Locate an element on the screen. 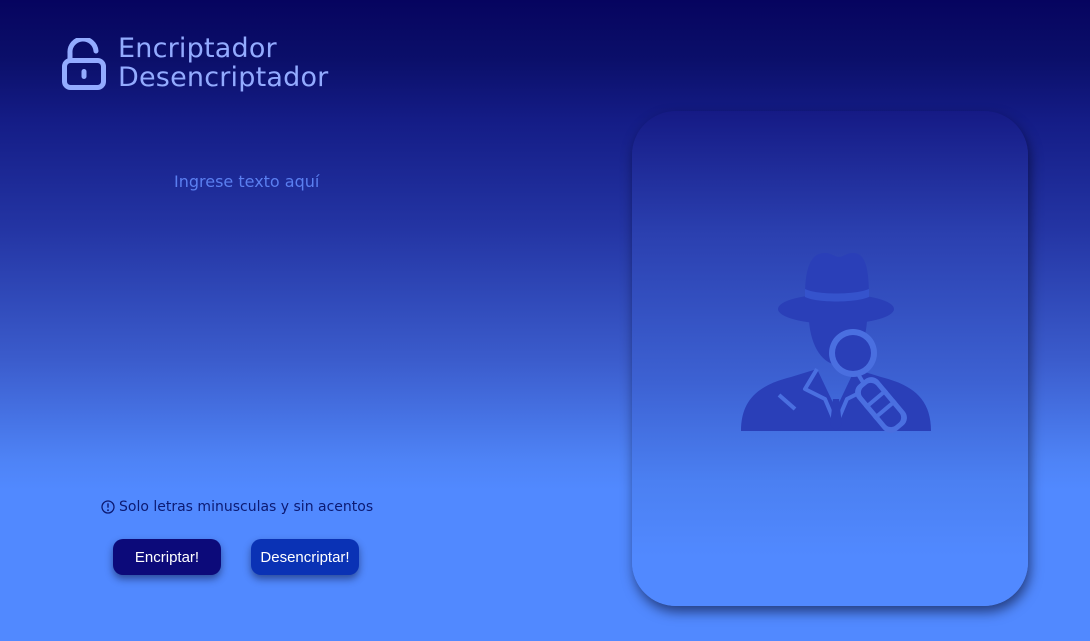 The width and height of the screenshot is (1090, 641). input-hint: Solo letras minusculas y sin acentos is located at coordinates (237, 507).